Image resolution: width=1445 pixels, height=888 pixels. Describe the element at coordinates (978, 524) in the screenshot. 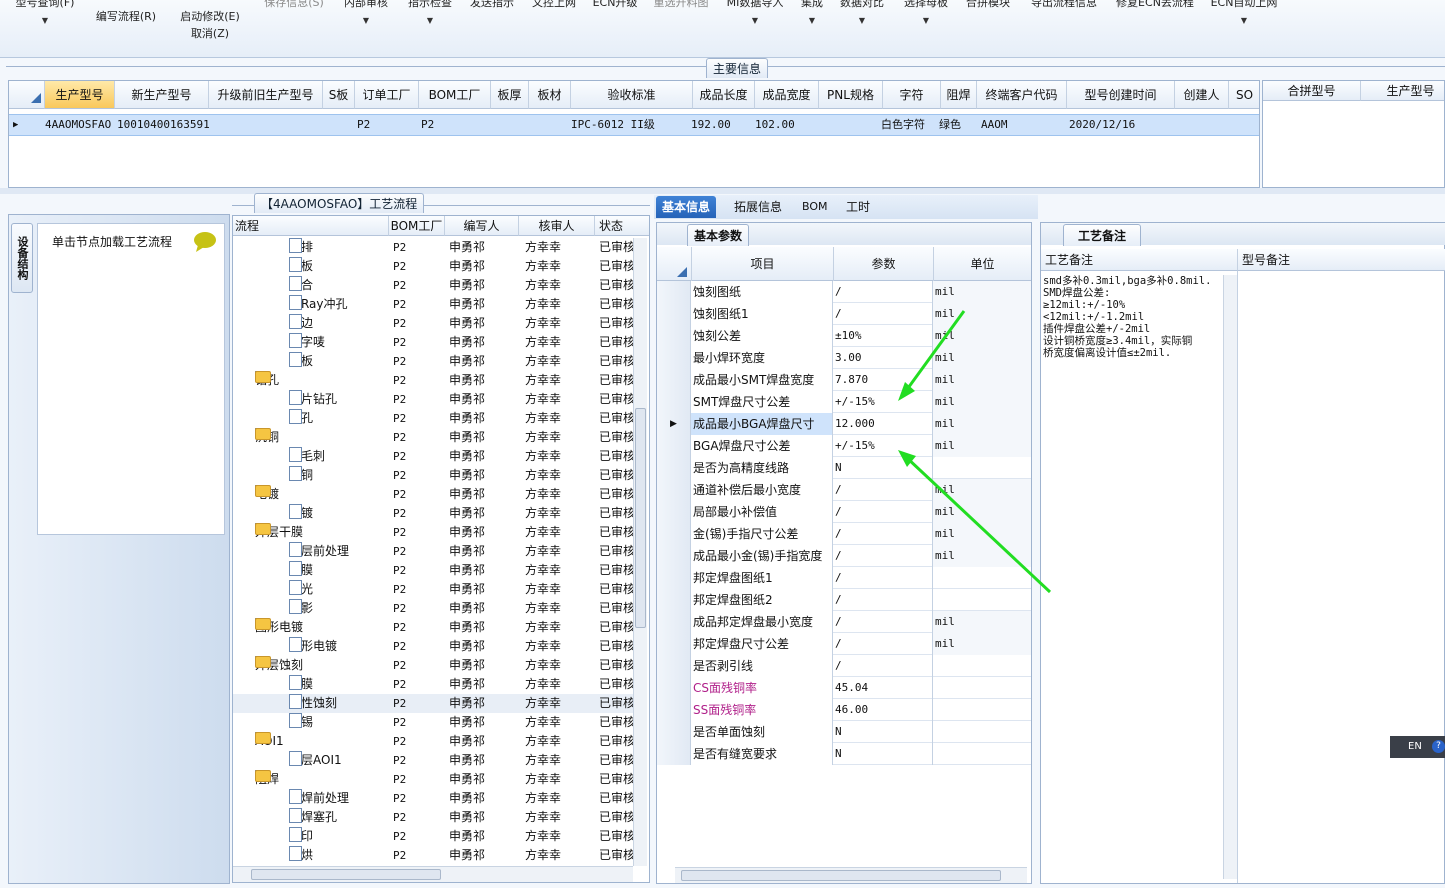

I see `arrow-line-lower` at that location.